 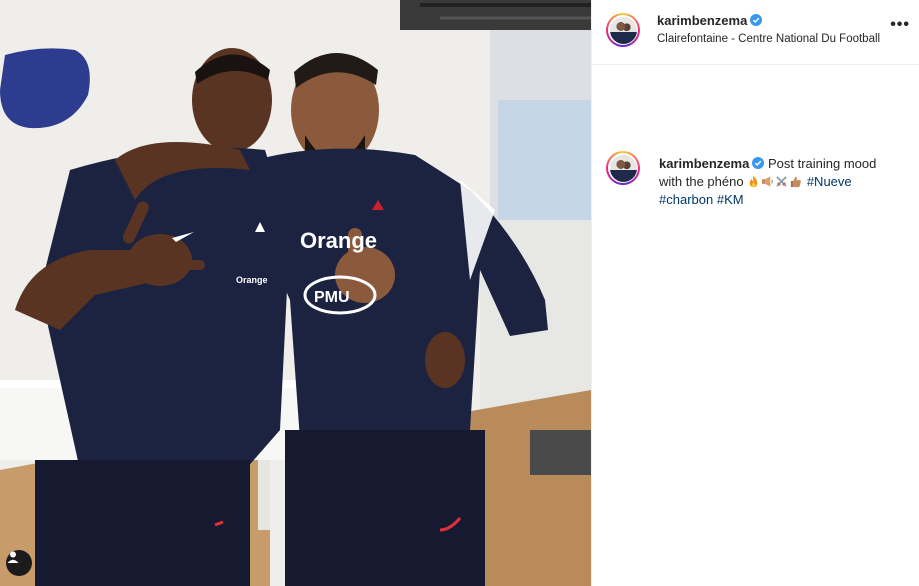 I want to click on hashtag-link: #KM, so click(x=730, y=199).